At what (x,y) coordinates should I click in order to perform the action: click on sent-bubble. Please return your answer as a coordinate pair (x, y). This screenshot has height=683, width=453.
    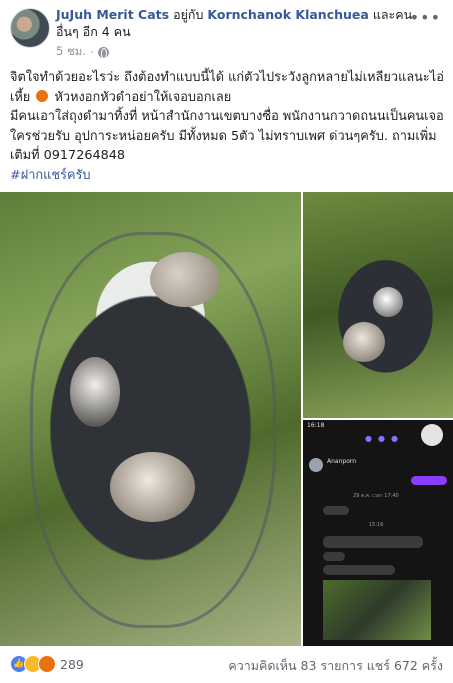
    Looking at the image, I should click on (429, 480).